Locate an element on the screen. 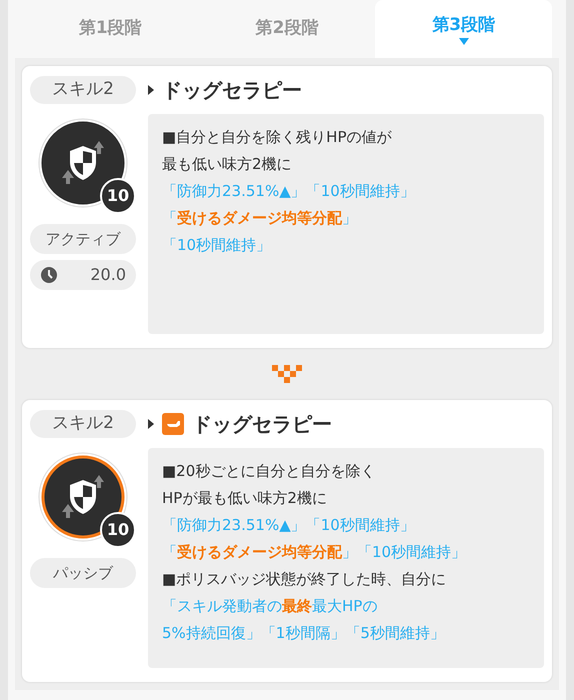 This screenshot has width=574, height=700. description-line: HPが最も低い味方2機に is located at coordinates (244, 498).